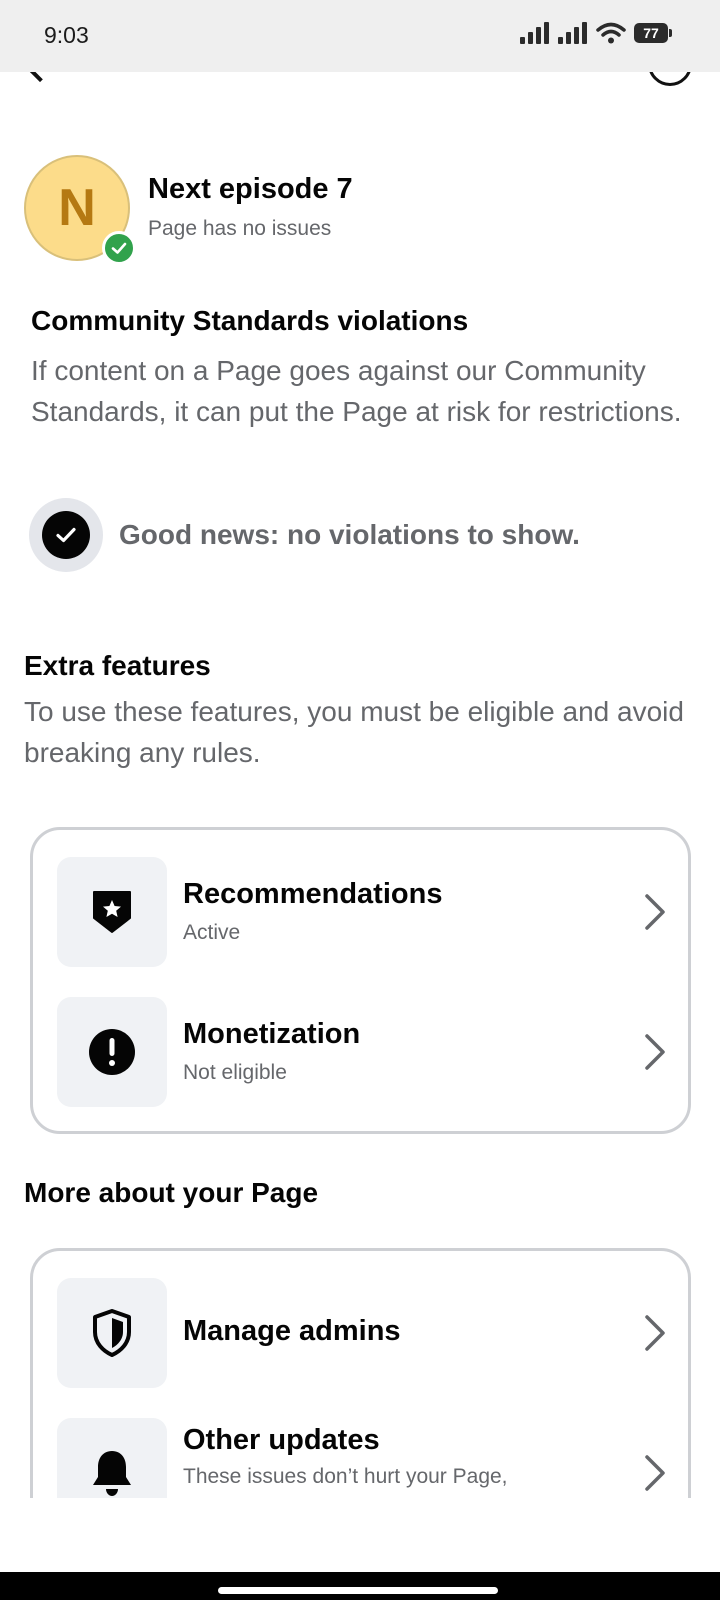 Image resolution: width=720 pixels, height=1600 pixels. I want to click on battery-cap, so click(670, 33).